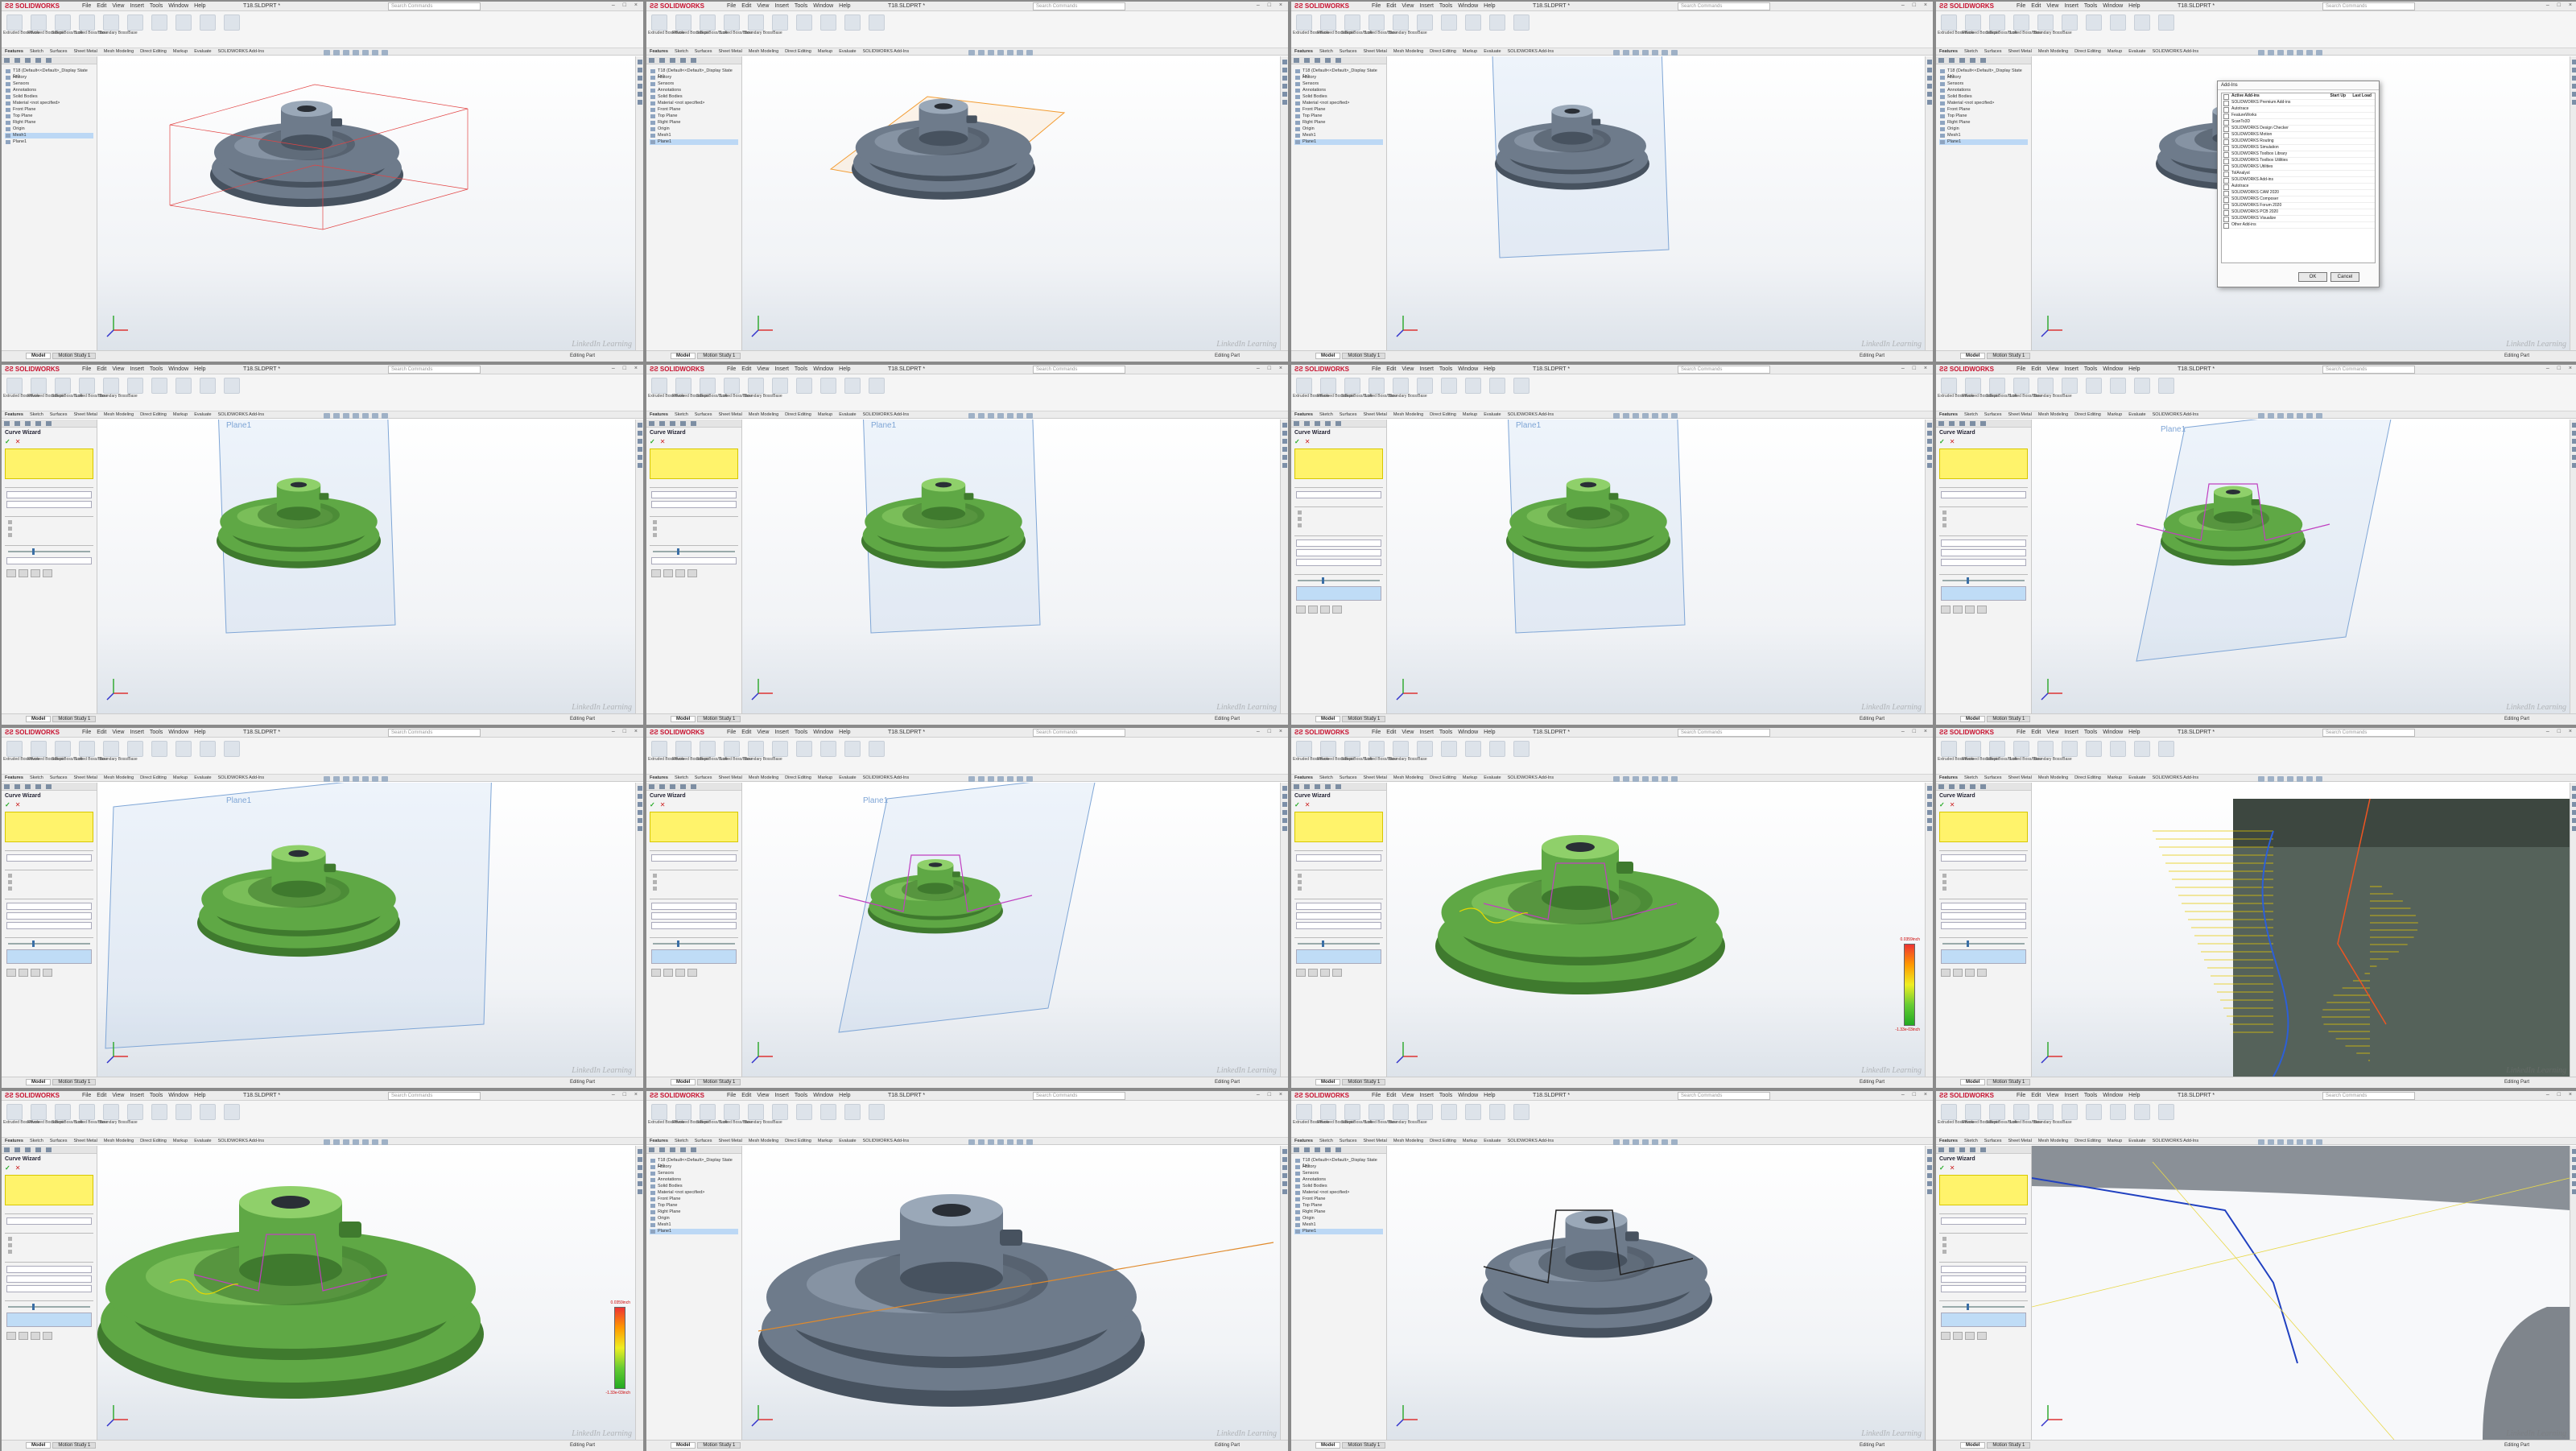  I want to click on zoom-fit-icon, so click(2261, 1142).